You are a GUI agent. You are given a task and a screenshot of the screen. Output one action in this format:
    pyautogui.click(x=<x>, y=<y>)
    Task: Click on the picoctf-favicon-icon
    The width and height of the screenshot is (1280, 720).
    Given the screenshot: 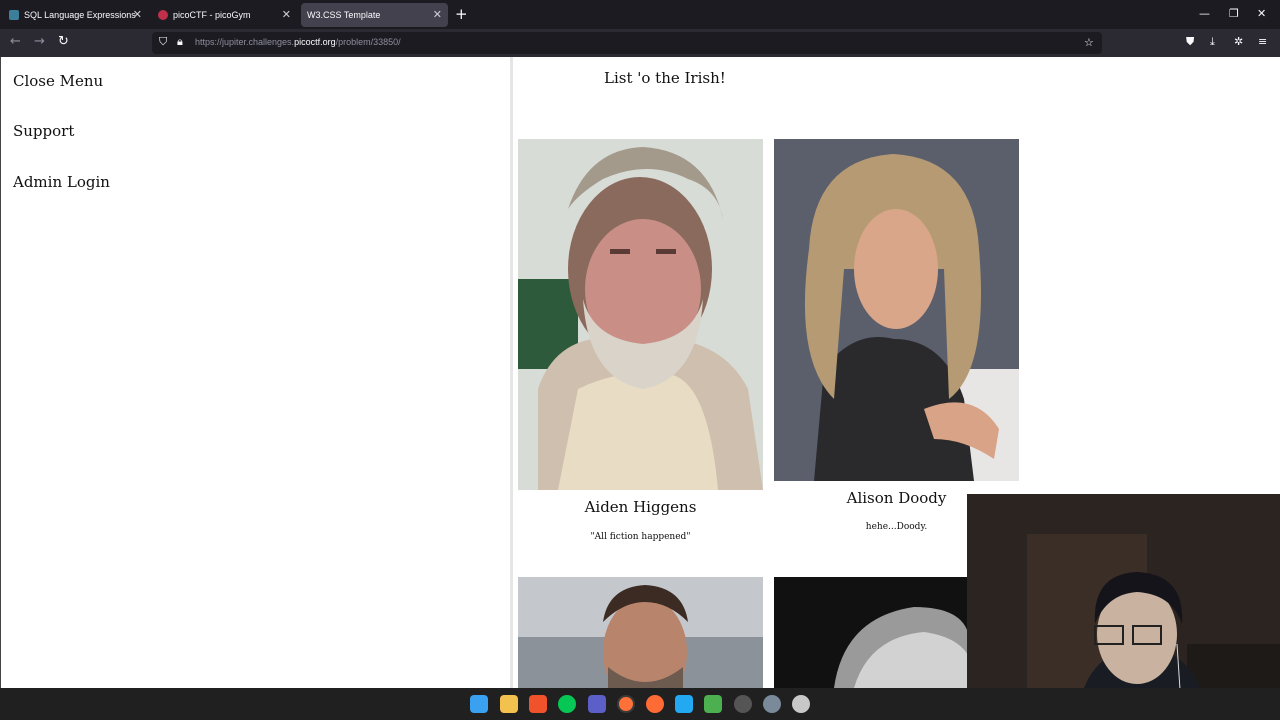 What is the action you would take?
    pyautogui.click(x=163, y=15)
    